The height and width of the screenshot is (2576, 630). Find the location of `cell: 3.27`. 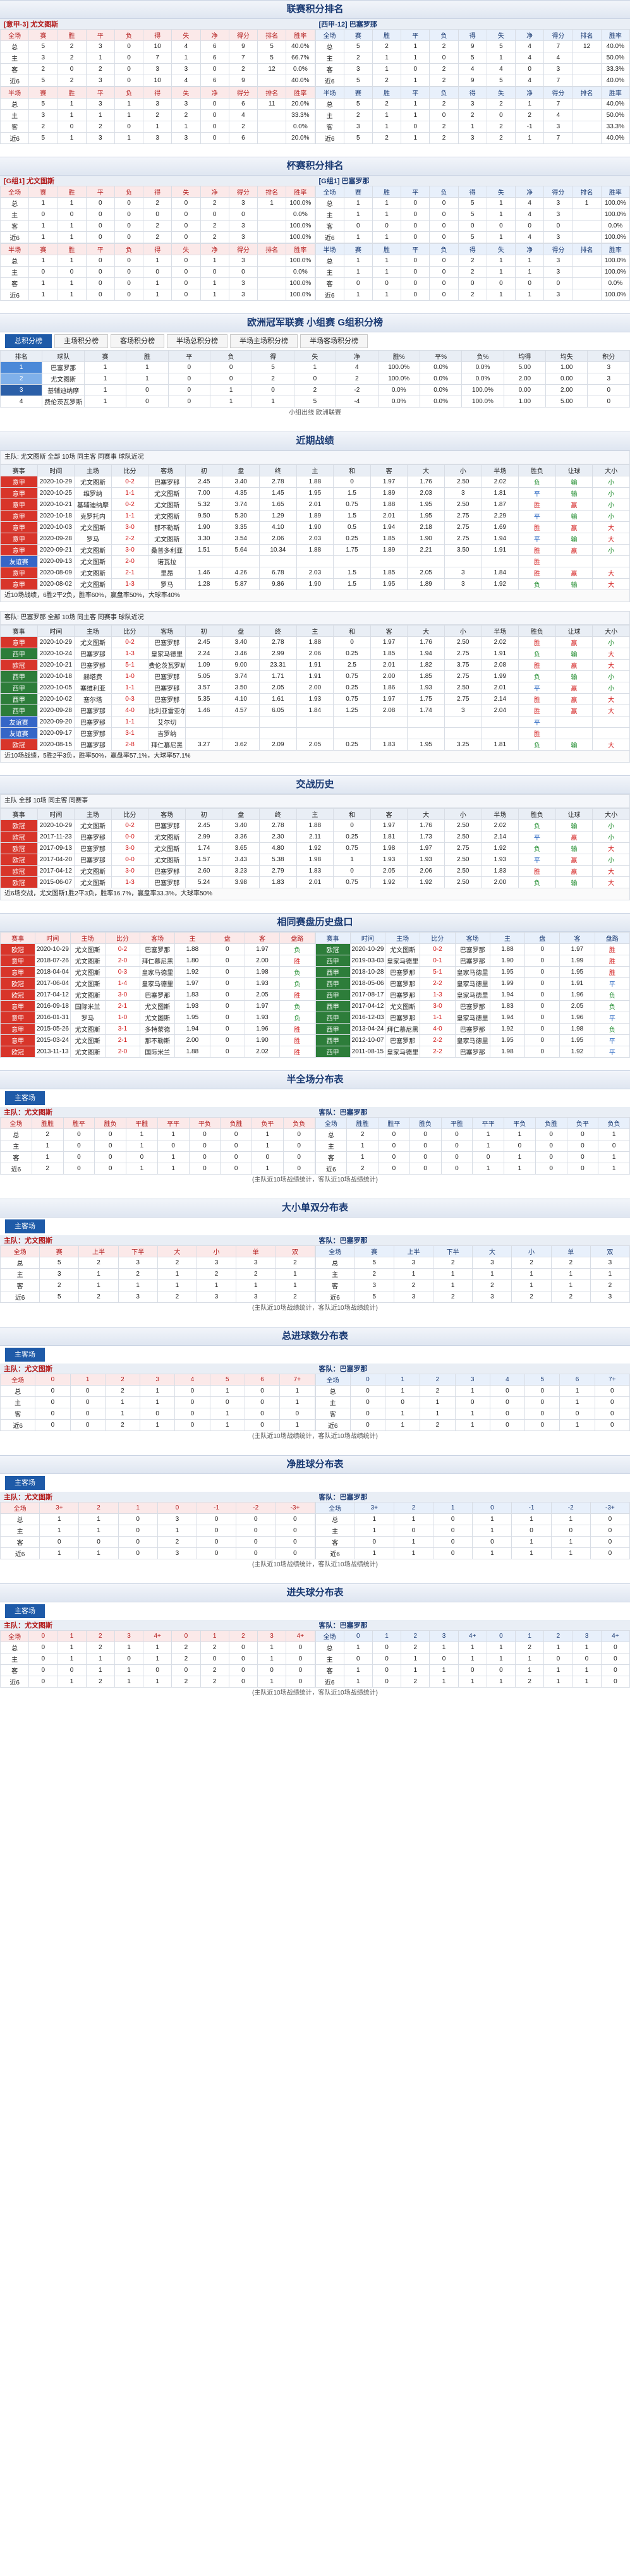

cell: 3.27 is located at coordinates (204, 745).